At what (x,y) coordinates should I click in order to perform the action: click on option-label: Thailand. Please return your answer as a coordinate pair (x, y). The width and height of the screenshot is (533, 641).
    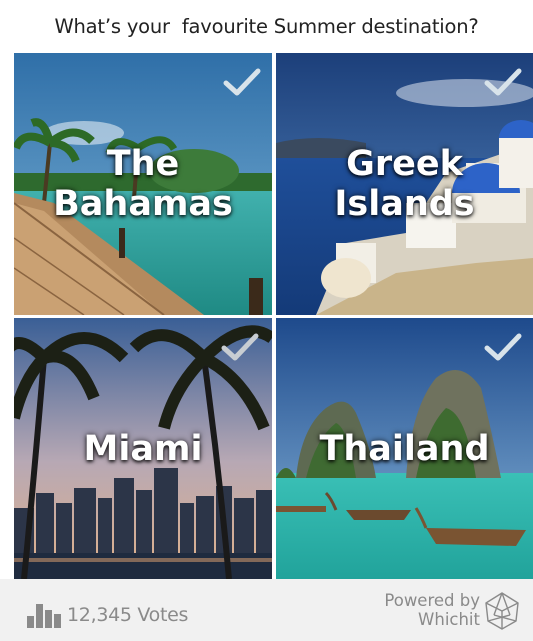
    Looking at the image, I should click on (404, 448).